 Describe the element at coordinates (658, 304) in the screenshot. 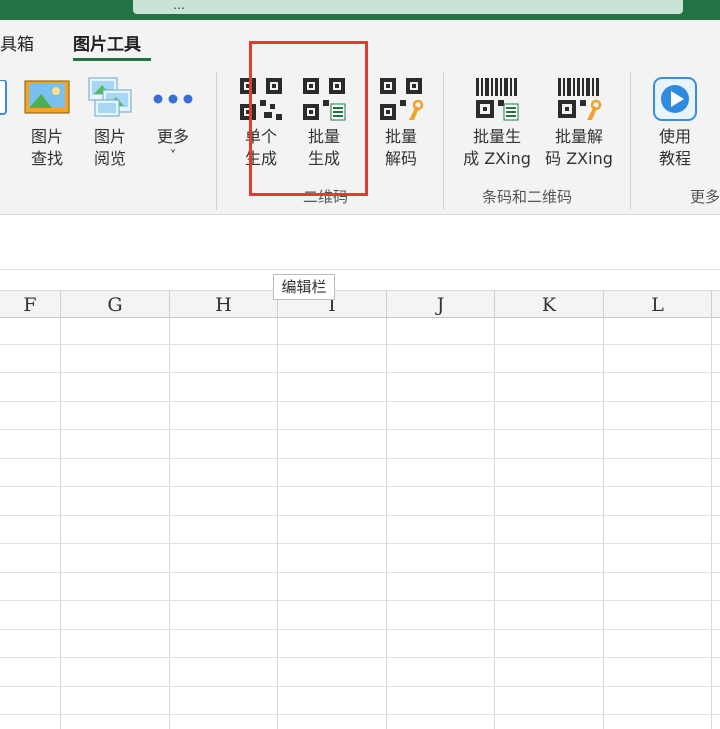

I see `column-header-l: L` at that location.